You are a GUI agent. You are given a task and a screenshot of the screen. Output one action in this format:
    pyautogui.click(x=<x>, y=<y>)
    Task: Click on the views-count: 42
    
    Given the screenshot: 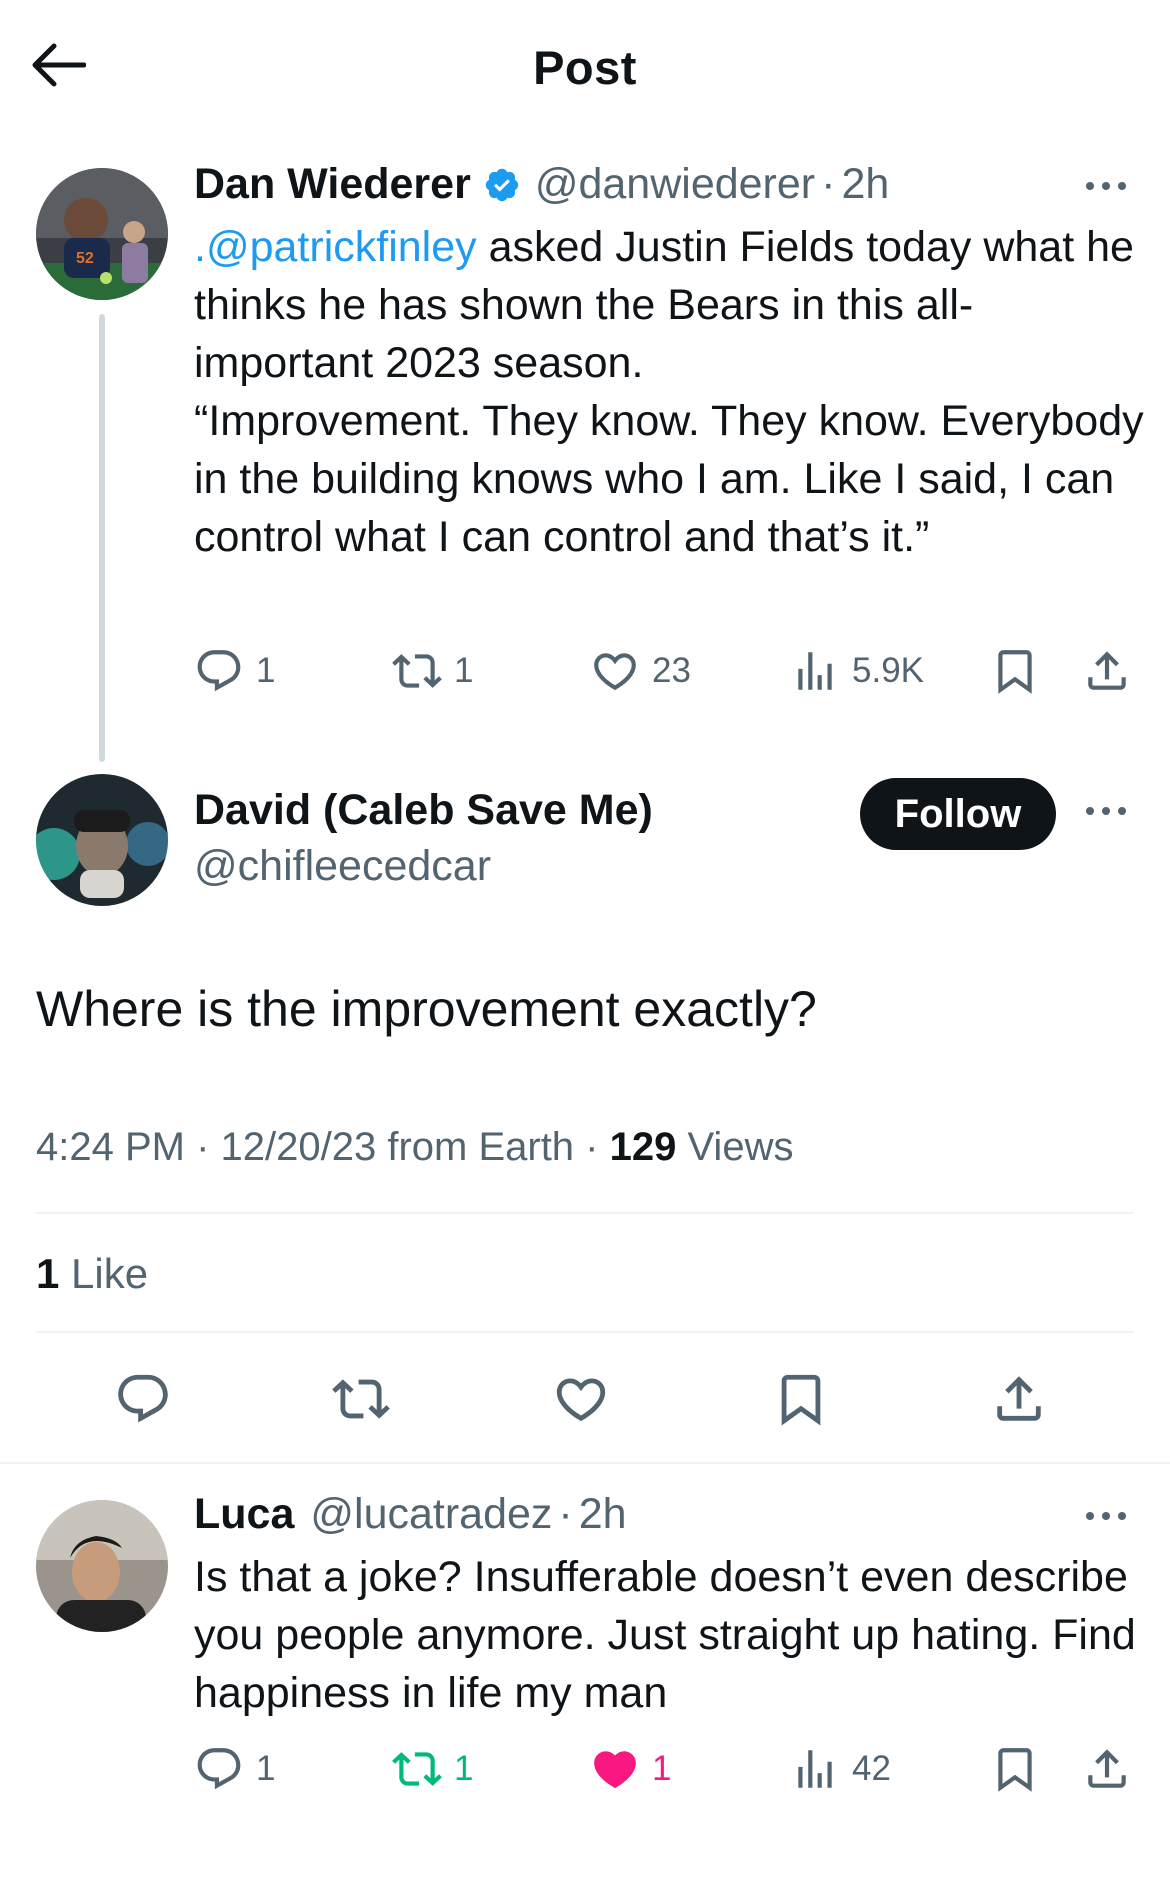 What is the action you would take?
    pyautogui.click(x=871, y=1768)
    